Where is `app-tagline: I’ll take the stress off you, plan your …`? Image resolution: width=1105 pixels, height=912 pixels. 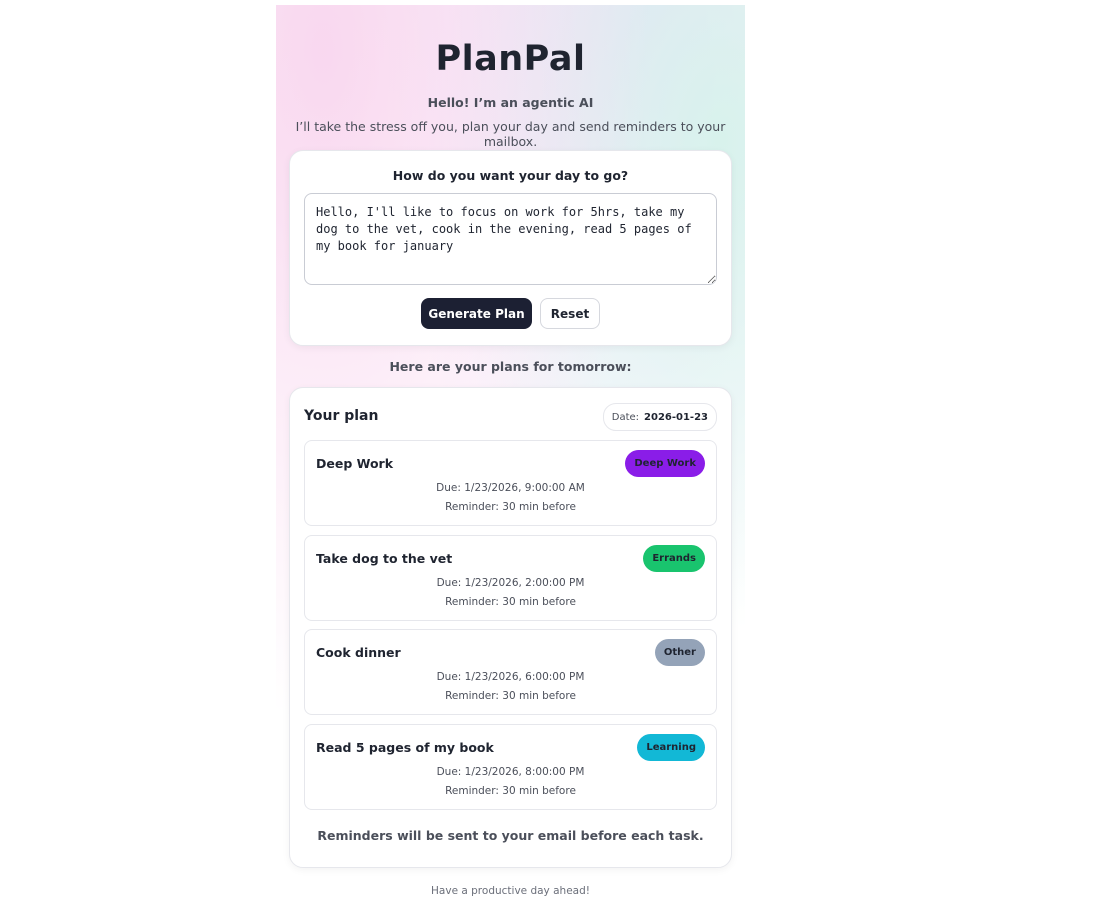 app-tagline: I’ll take the stress off you, plan your … is located at coordinates (510, 134).